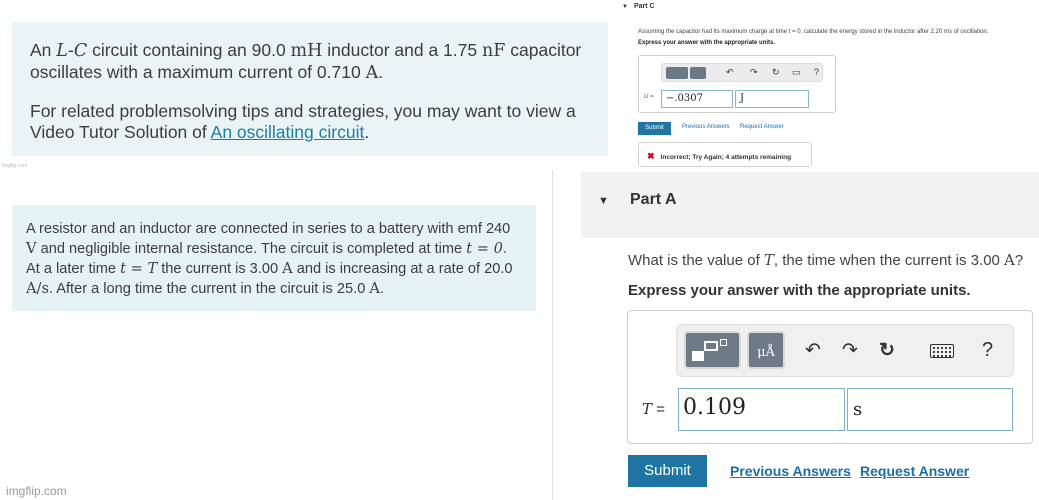 This screenshot has width=1039, height=500. Describe the element at coordinates (942, 351) in the screenshot. I see `keyboard-icon` at that location.